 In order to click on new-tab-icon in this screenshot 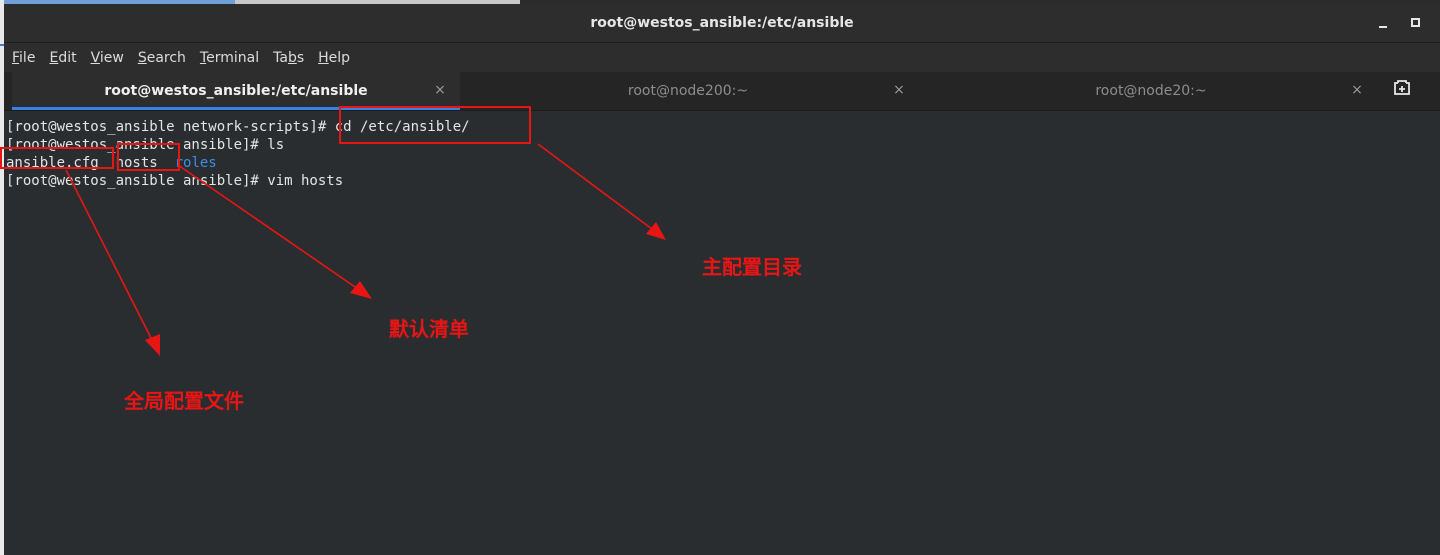, I will do `click(1403, 88)`.